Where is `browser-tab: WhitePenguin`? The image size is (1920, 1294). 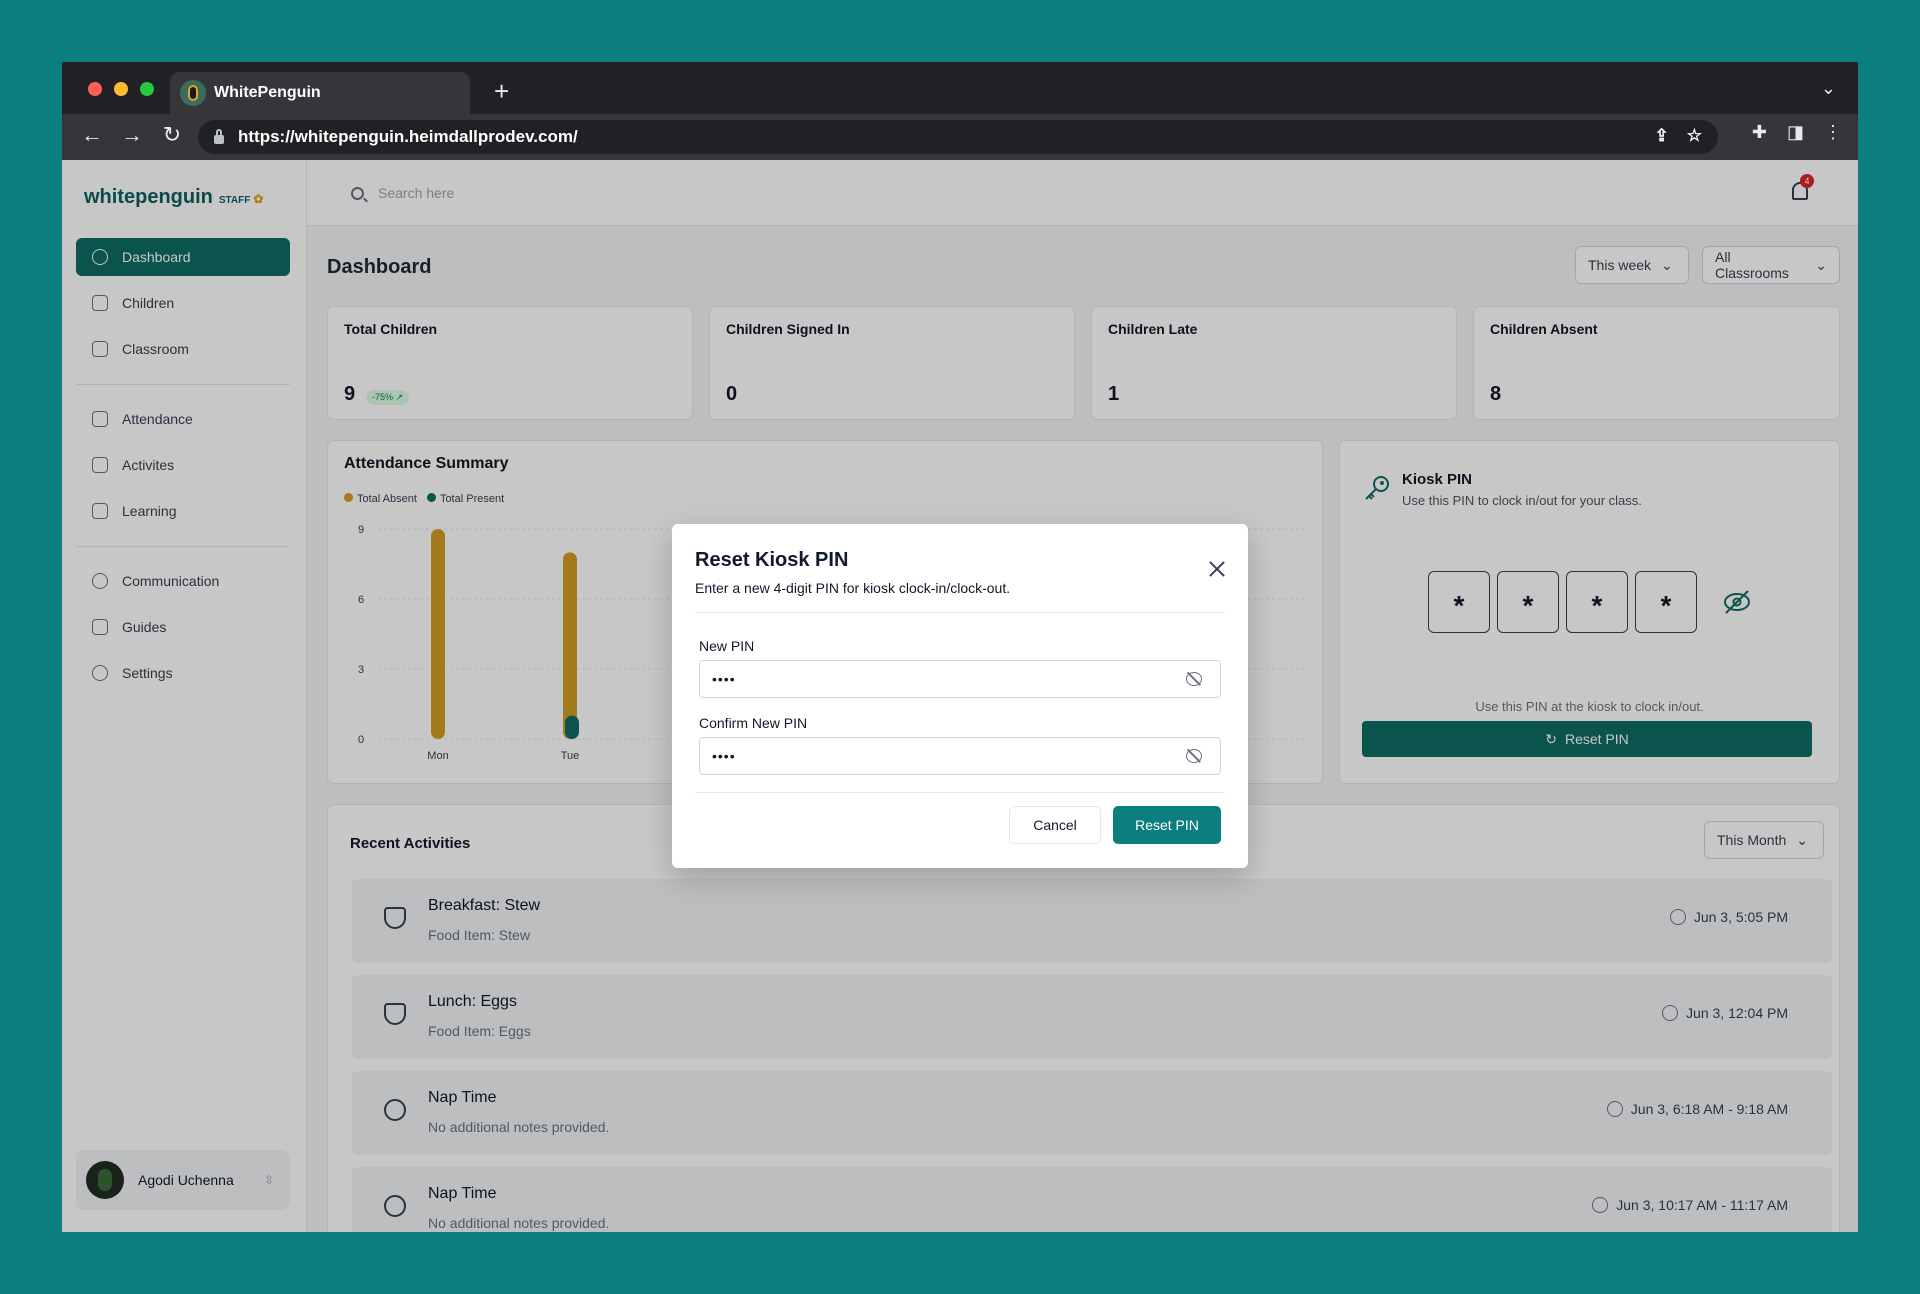
browser-tab: WhitePenguin is located at coordinates (320, 93).